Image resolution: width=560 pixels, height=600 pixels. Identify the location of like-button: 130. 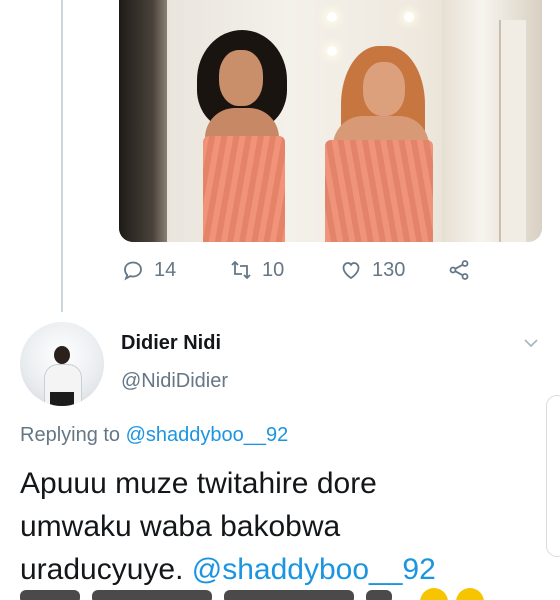
(372, 270).